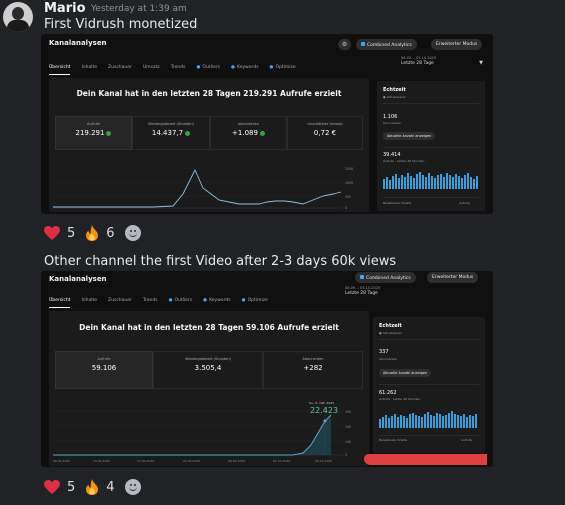 The height and width of the screenshot is (505, 565). What do you see at coordinates (236, 461) in the screenshot?
I see `x-tick: 26.09.2025` at bounding box center [236, 461].